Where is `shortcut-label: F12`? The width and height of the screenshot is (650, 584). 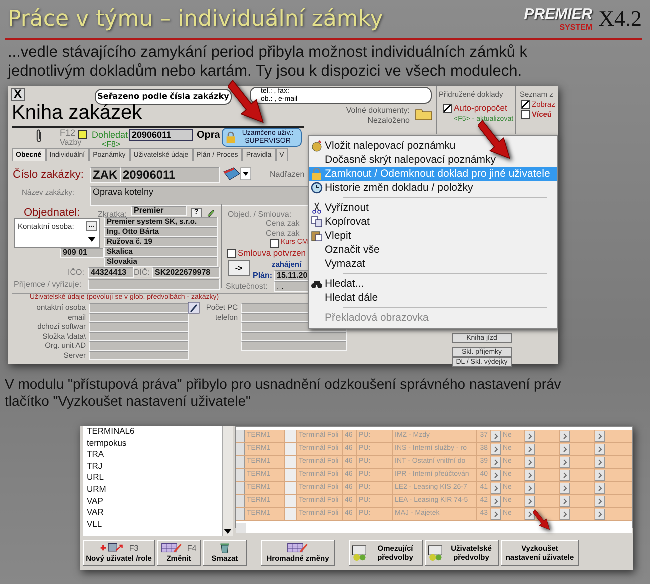 shortcut-label: F12 is located at coordinates (68, 133).